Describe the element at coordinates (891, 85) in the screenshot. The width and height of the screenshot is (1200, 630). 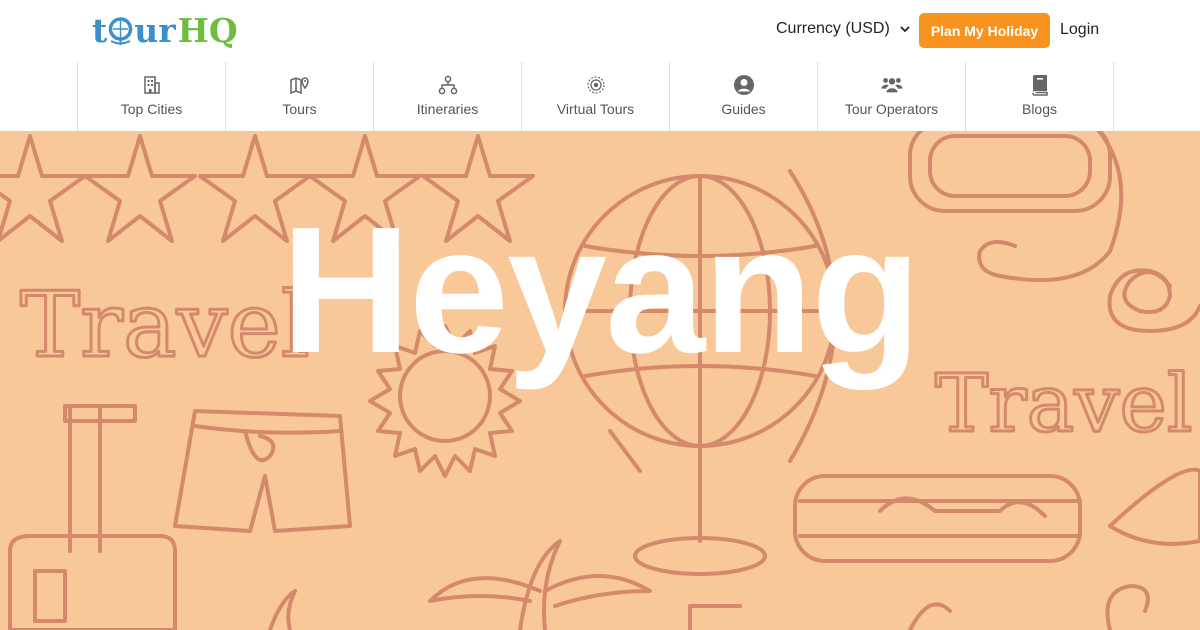
I see `users-icon` at that location.